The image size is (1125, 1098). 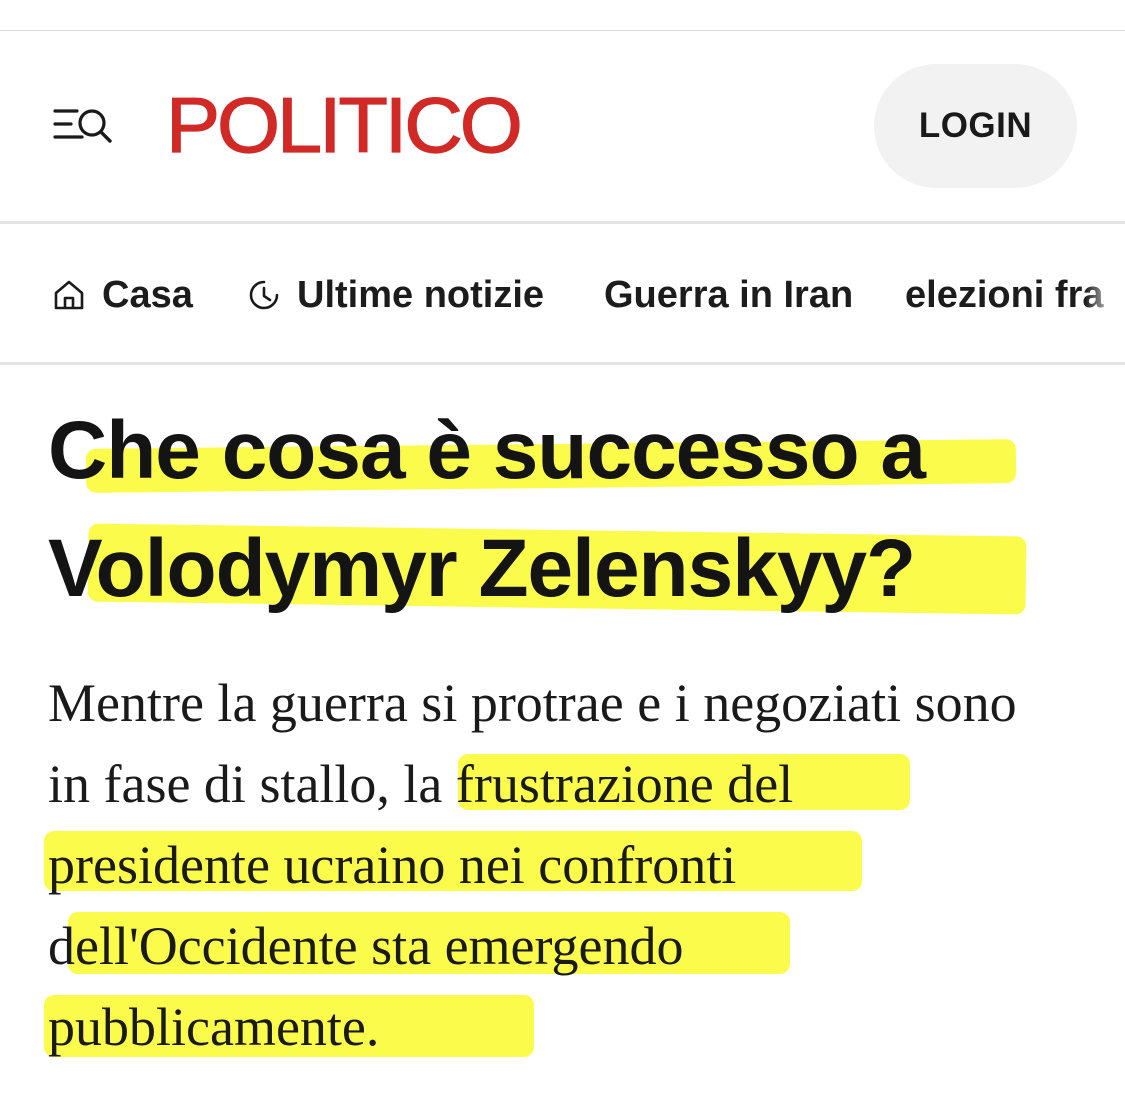 What do you see at coordinates (147, 294) in the screenshot?
I see `nav-item-label: Casa` at bounding box center [147, 294].